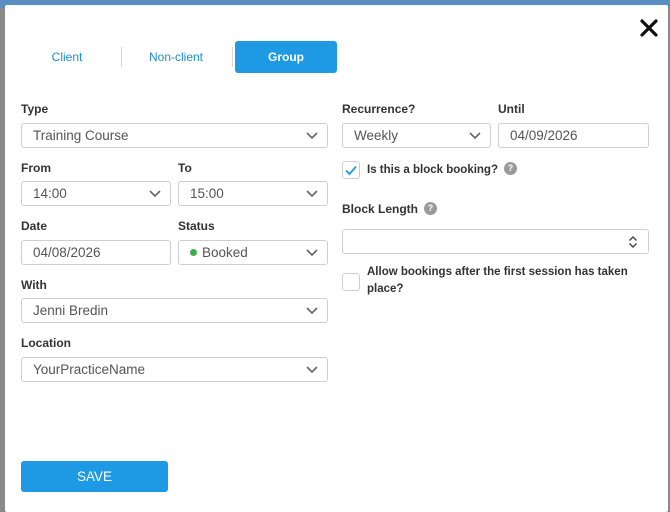 Image resolution: width=670 pixels, height=512 pixels. Describe the element at coordinates (71, 310) in the screenshot. I see `with-value: Jenni Bredin` at that location.